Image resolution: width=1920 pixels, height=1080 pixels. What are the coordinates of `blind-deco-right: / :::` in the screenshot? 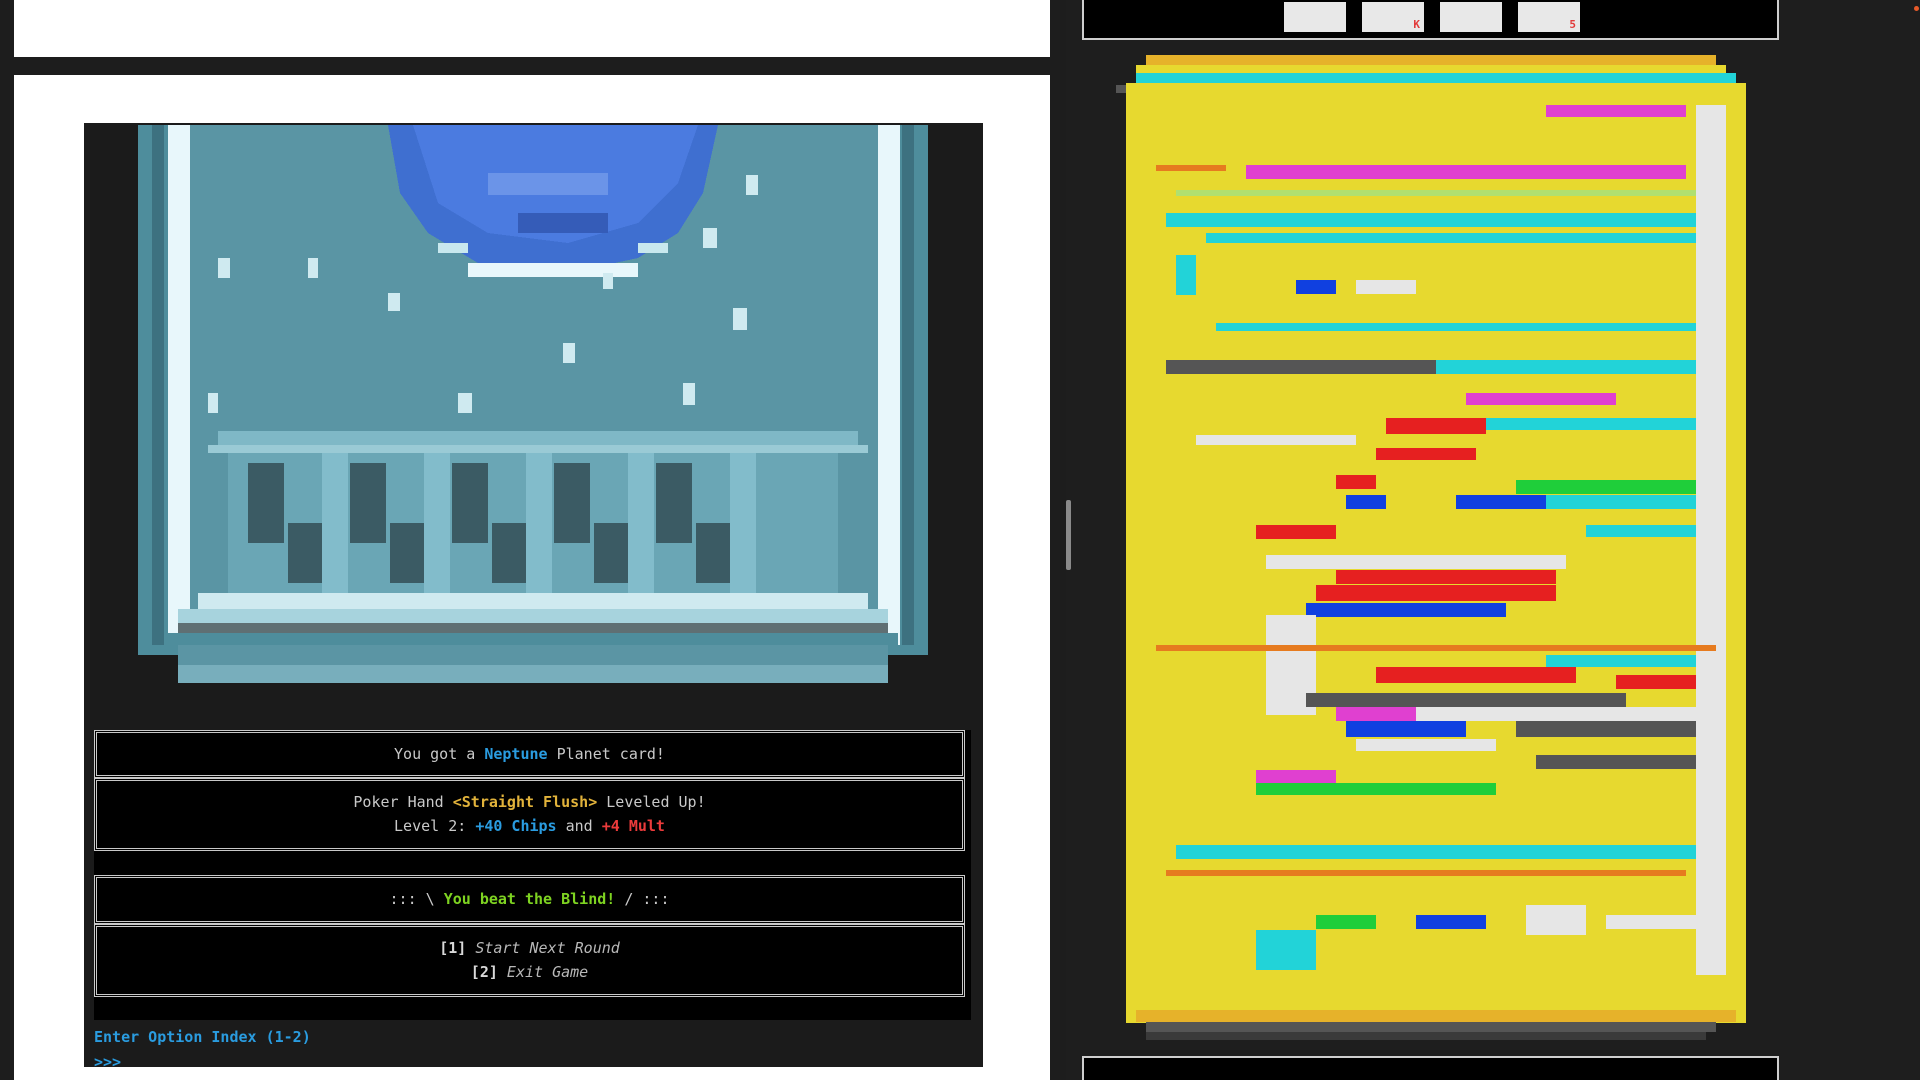 It's located at (642, 899).